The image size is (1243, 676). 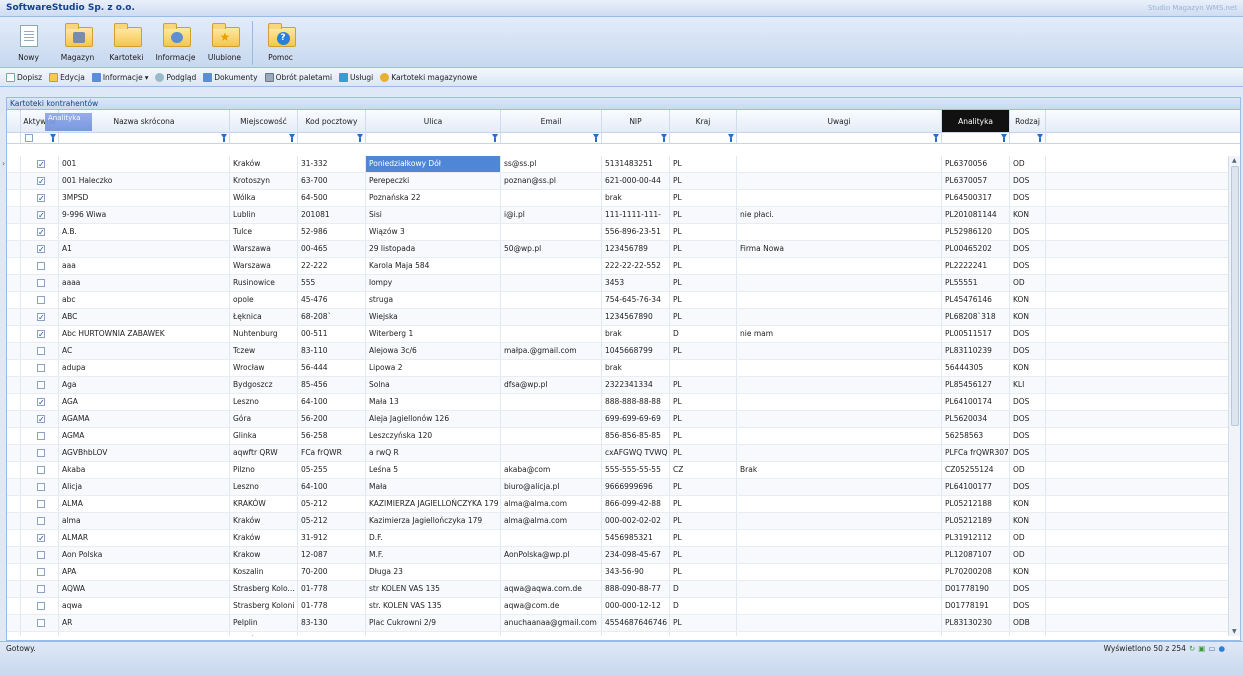 I want to click on cell-analytics: PL64100174, so click(x=976, y=402).